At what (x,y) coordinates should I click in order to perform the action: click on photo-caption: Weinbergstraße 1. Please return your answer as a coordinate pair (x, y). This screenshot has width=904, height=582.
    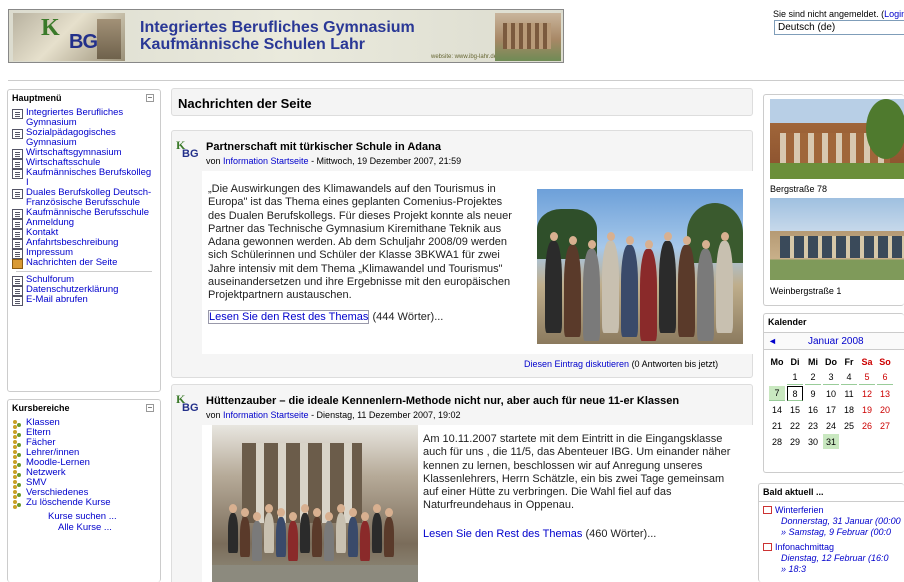
    Looking at the image, I should click on (806, 291).